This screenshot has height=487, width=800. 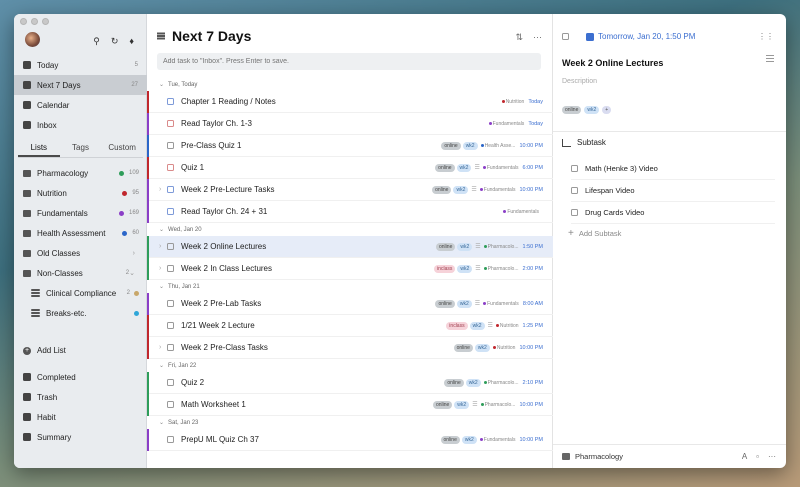 What do you see at coordinates (80, 377) in the screenshot?
I see `sidebar-item-completed: Completed` at bounding box center [80, 377].